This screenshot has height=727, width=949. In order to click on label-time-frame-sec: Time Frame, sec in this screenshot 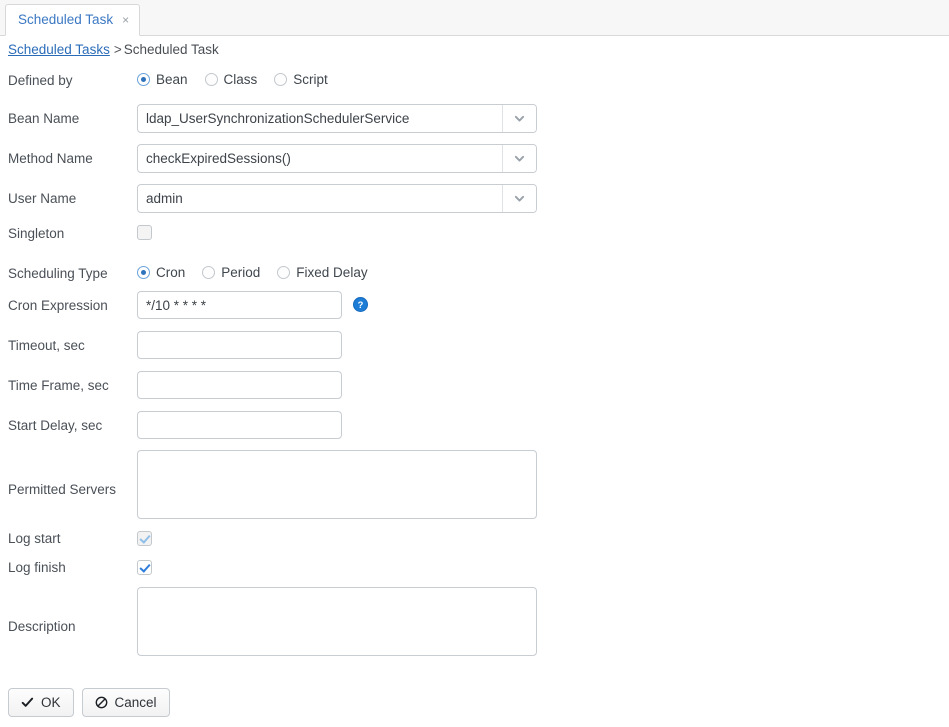, I will do `click(58, 385)`.